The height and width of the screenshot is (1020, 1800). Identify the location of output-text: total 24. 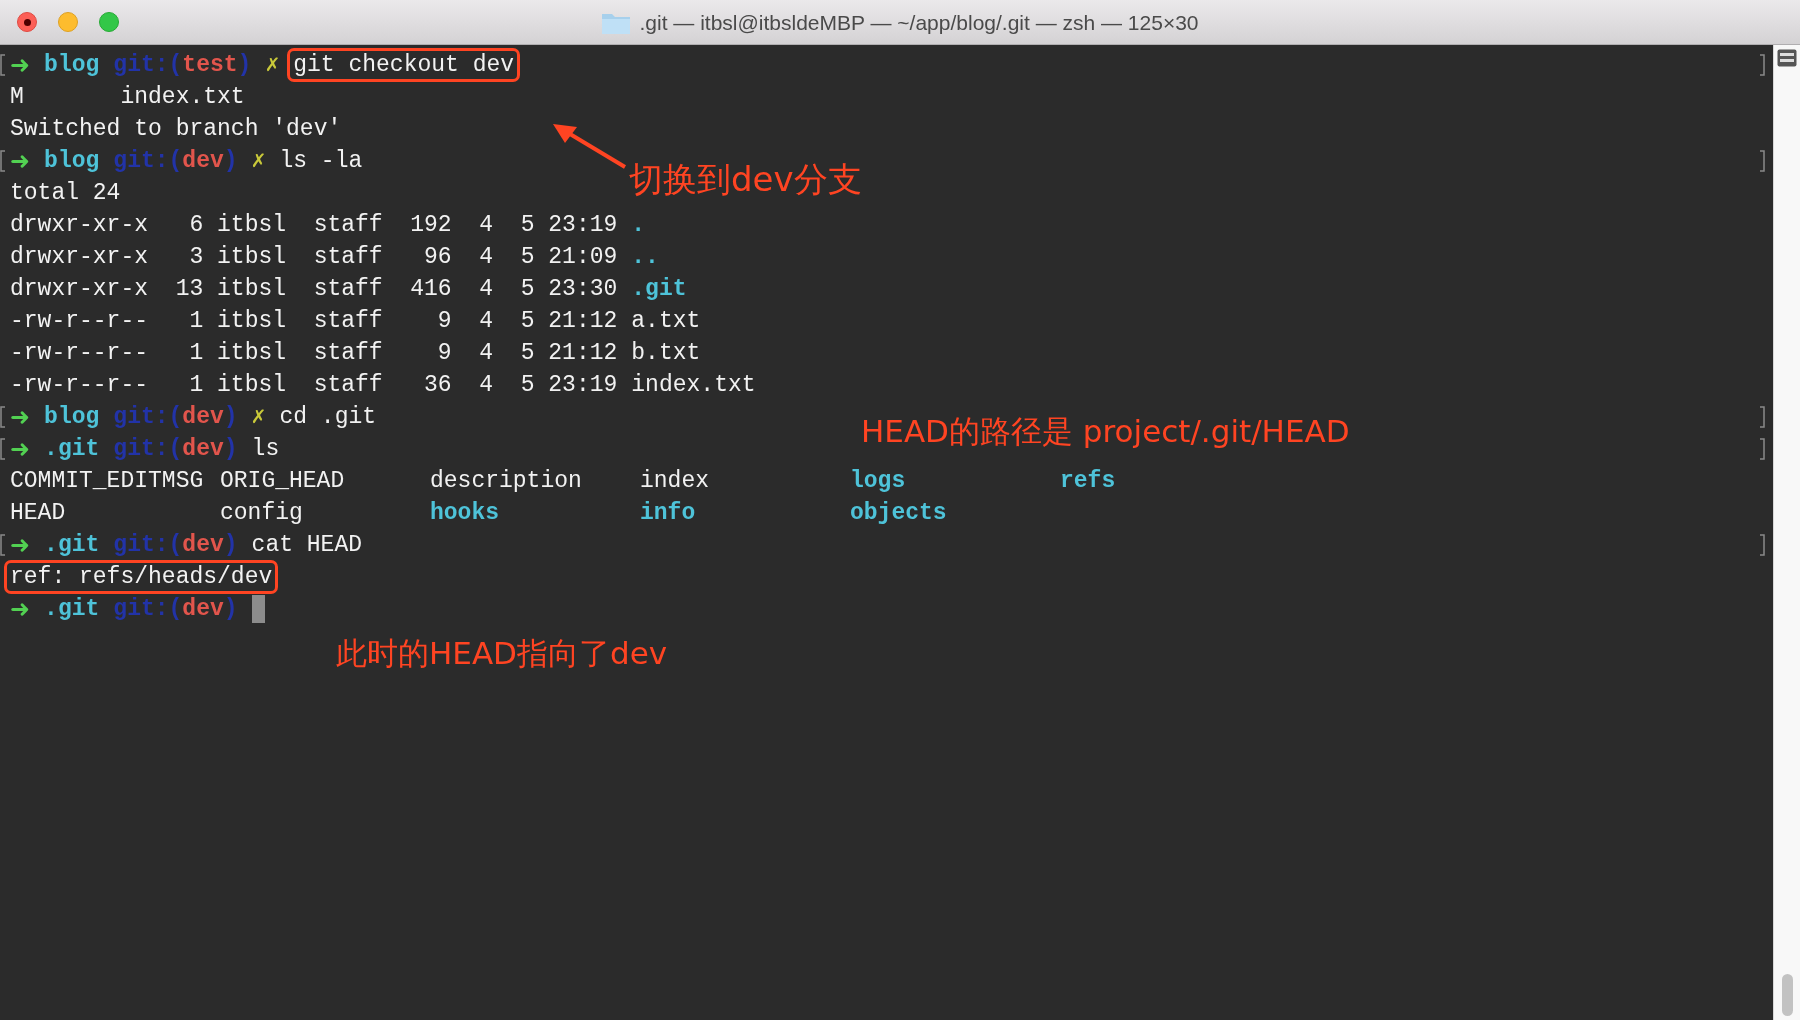
(65, 193).